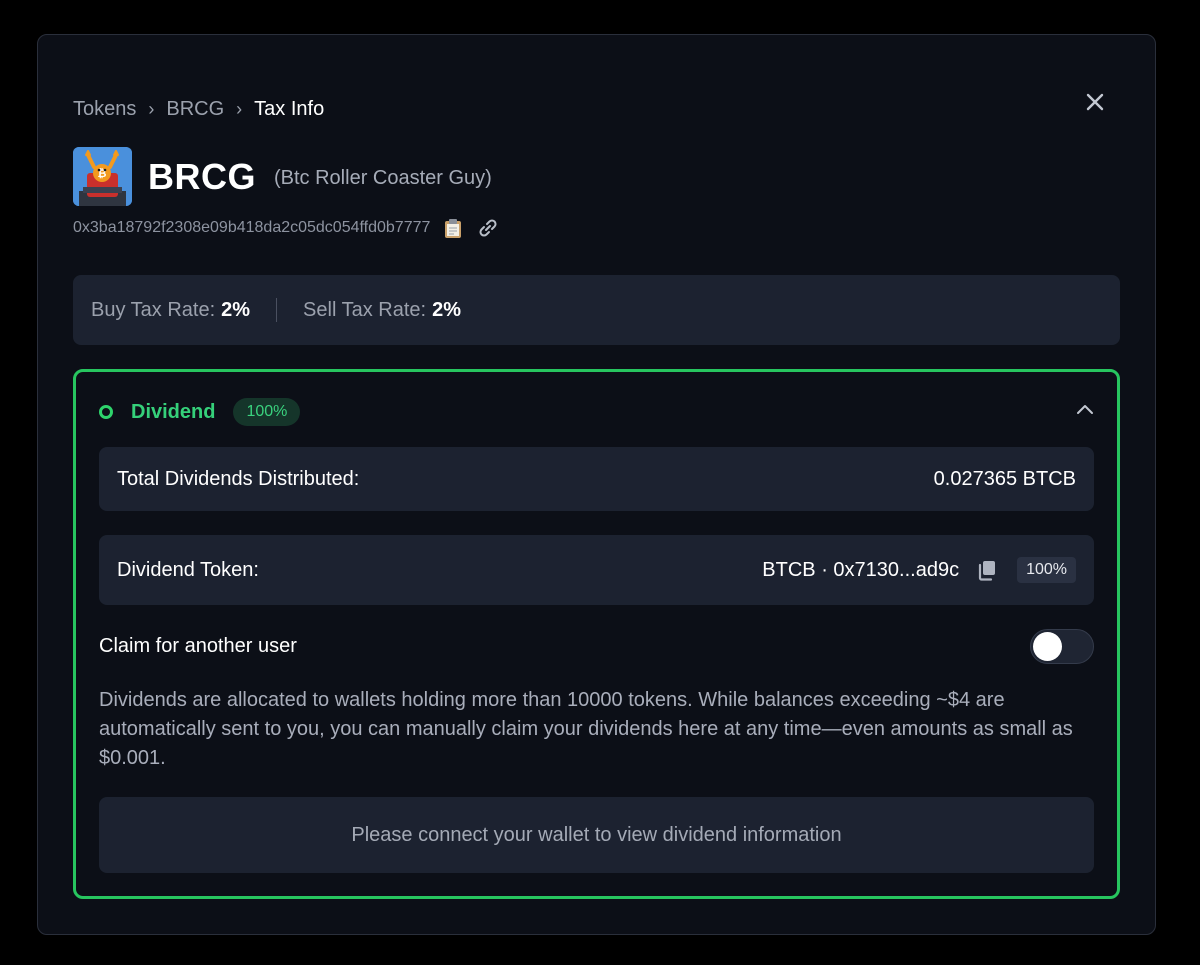 The height and width of the screenshot is (965, 1200). I want to click on sell-tax-label: Sell Tax Rate:, so click(365, 309).